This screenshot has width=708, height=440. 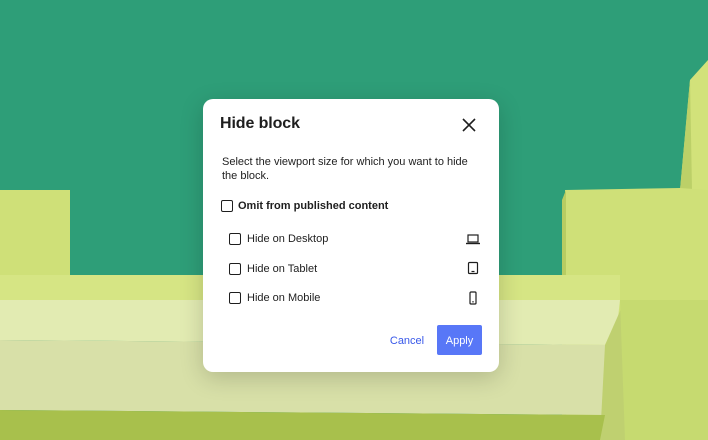 What do you see at coordinates (288, 239) in the screenshot?
I see `hide-desktop-label: Hide on Desktop` at bounding box center [288, 239].